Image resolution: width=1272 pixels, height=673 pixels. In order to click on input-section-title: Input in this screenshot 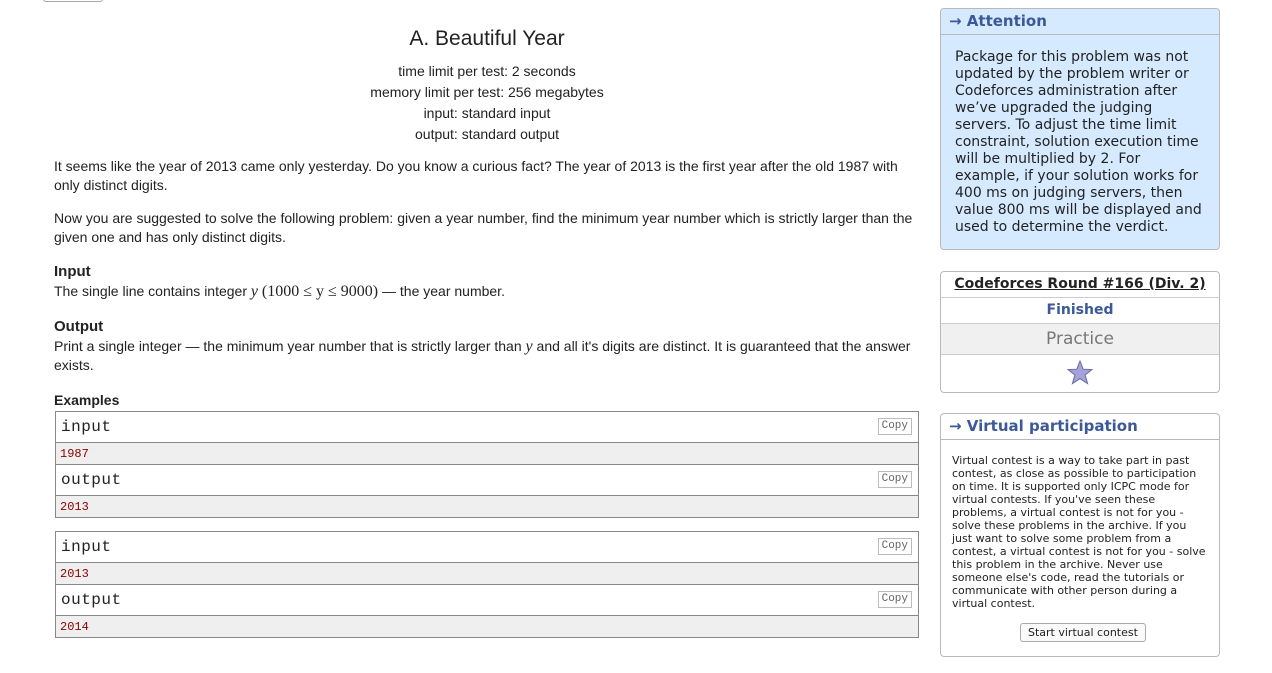, I will do `click(72, 271)`.